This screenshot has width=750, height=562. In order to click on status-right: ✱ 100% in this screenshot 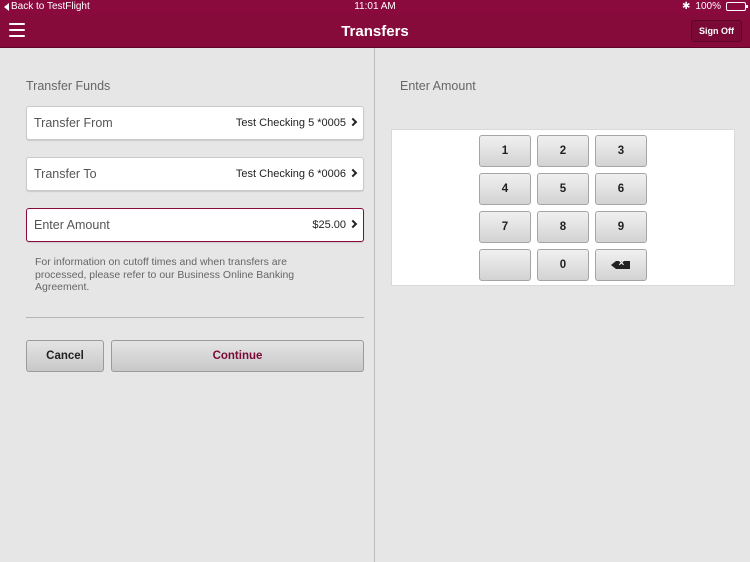, I will do `click(715, 6)`.